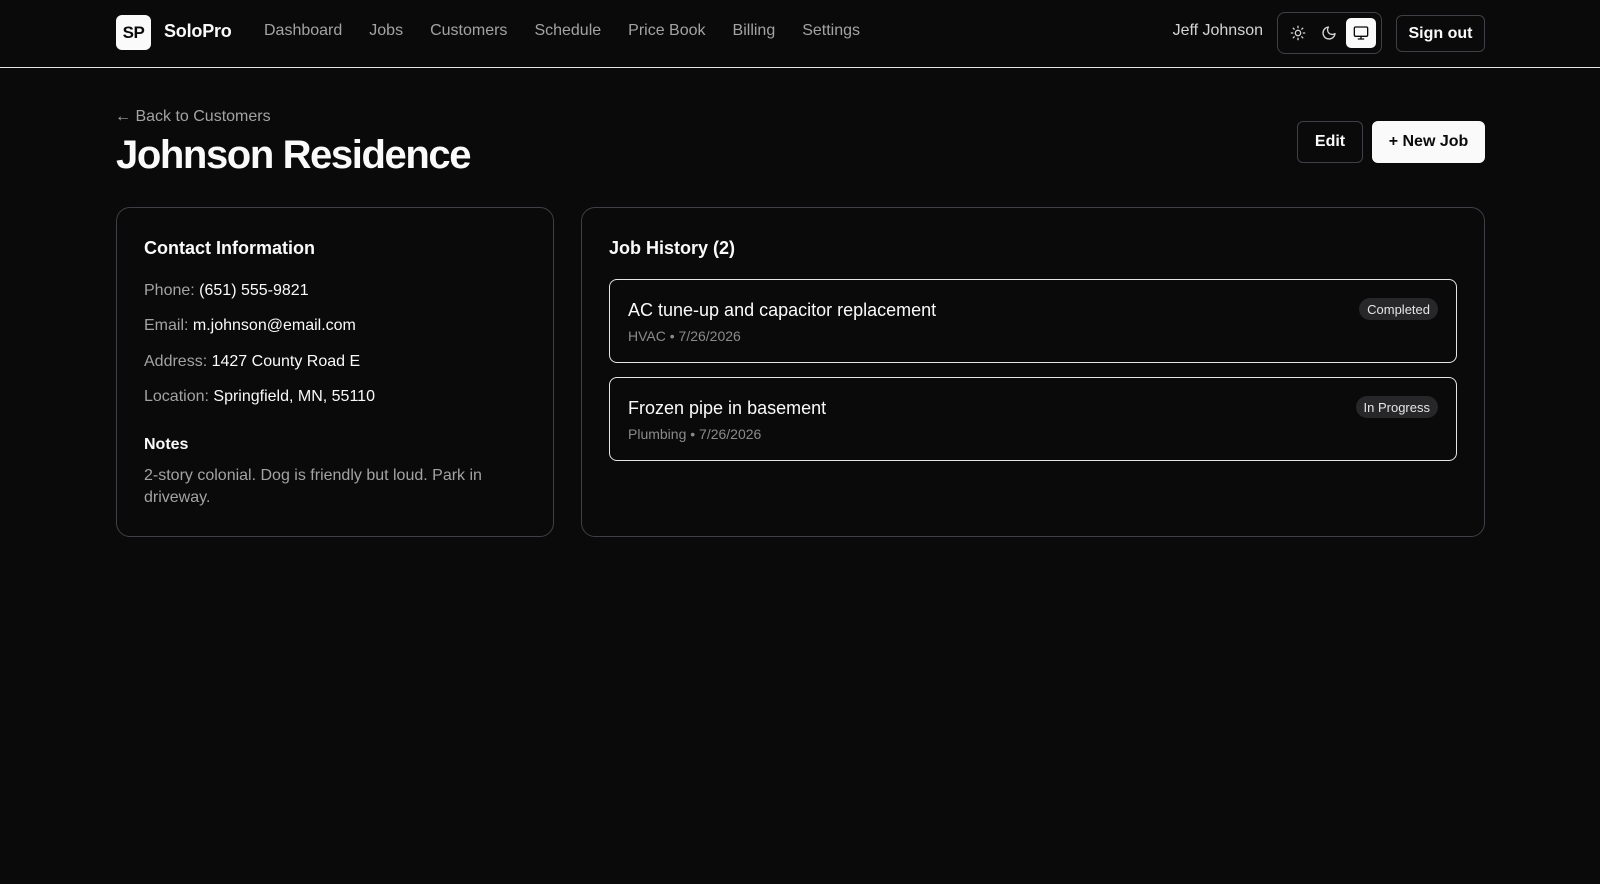 This screenshot has width=1600, height=884. I want to click on status-badge: In Progress, so click(1396, 407).